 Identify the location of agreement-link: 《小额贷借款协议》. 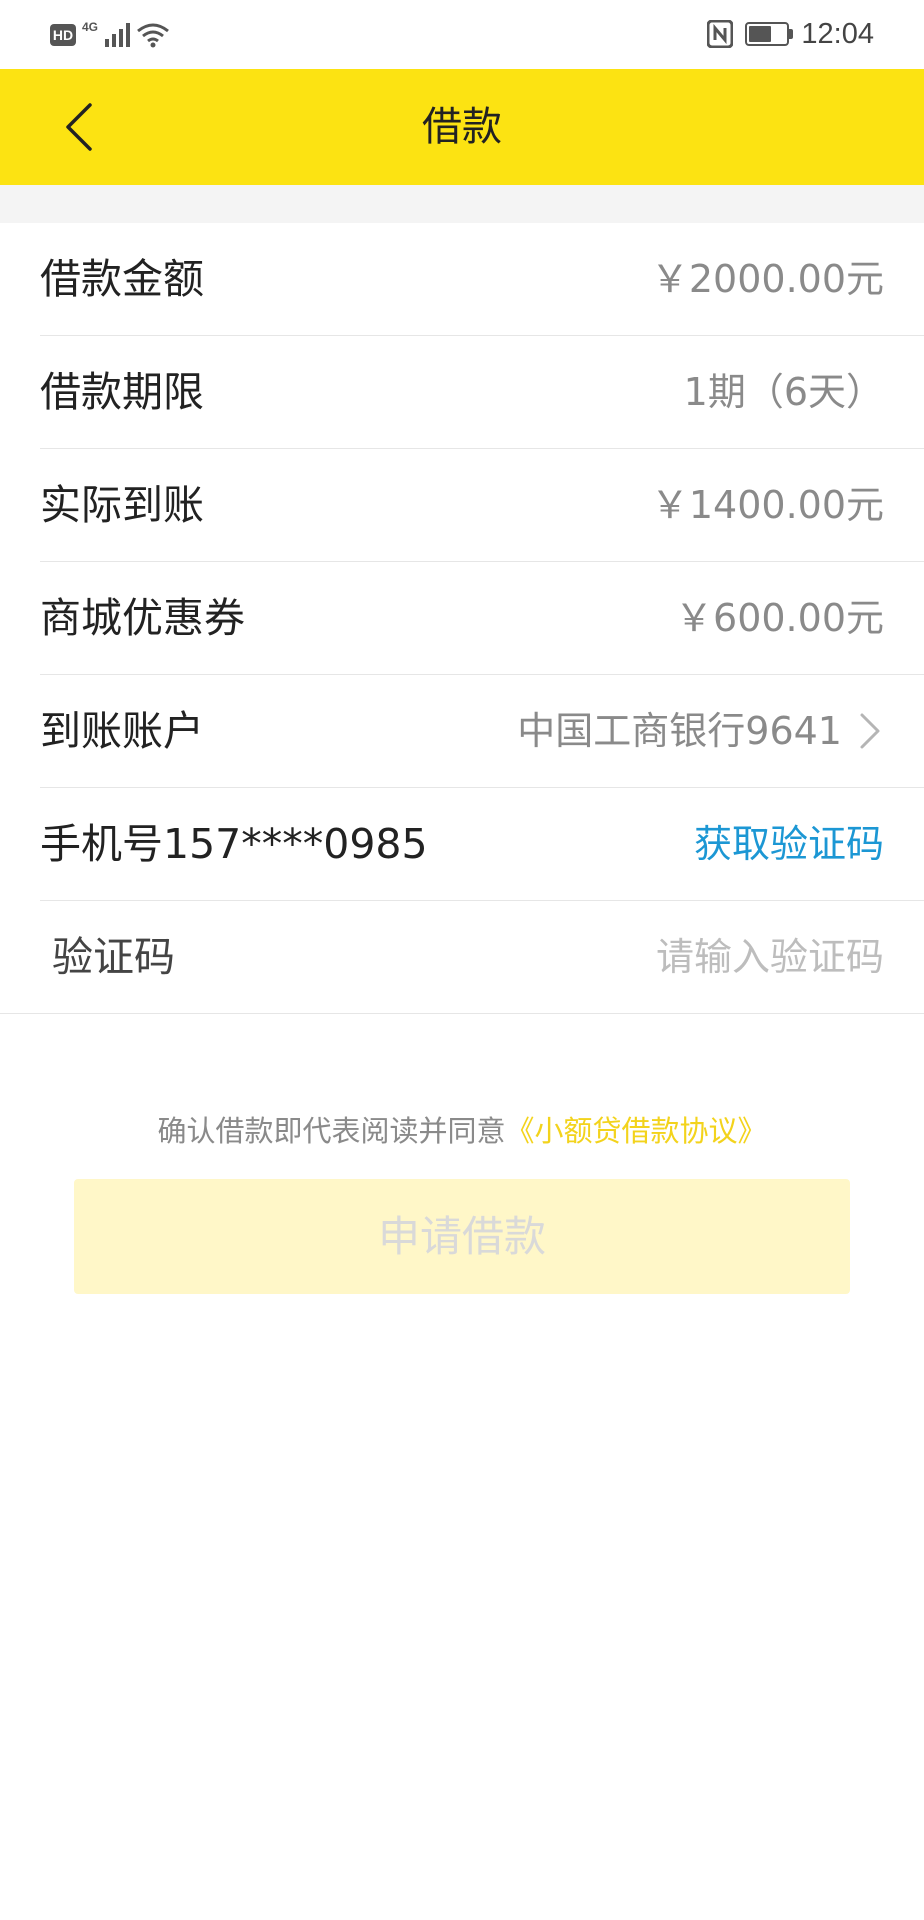
(636, 1131).